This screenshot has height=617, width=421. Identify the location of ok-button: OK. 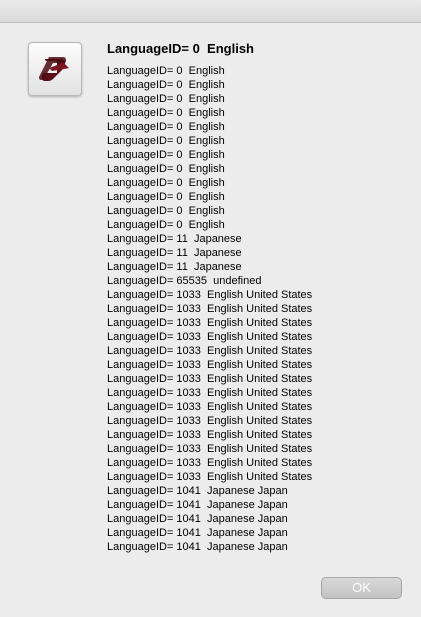
(361, 588).